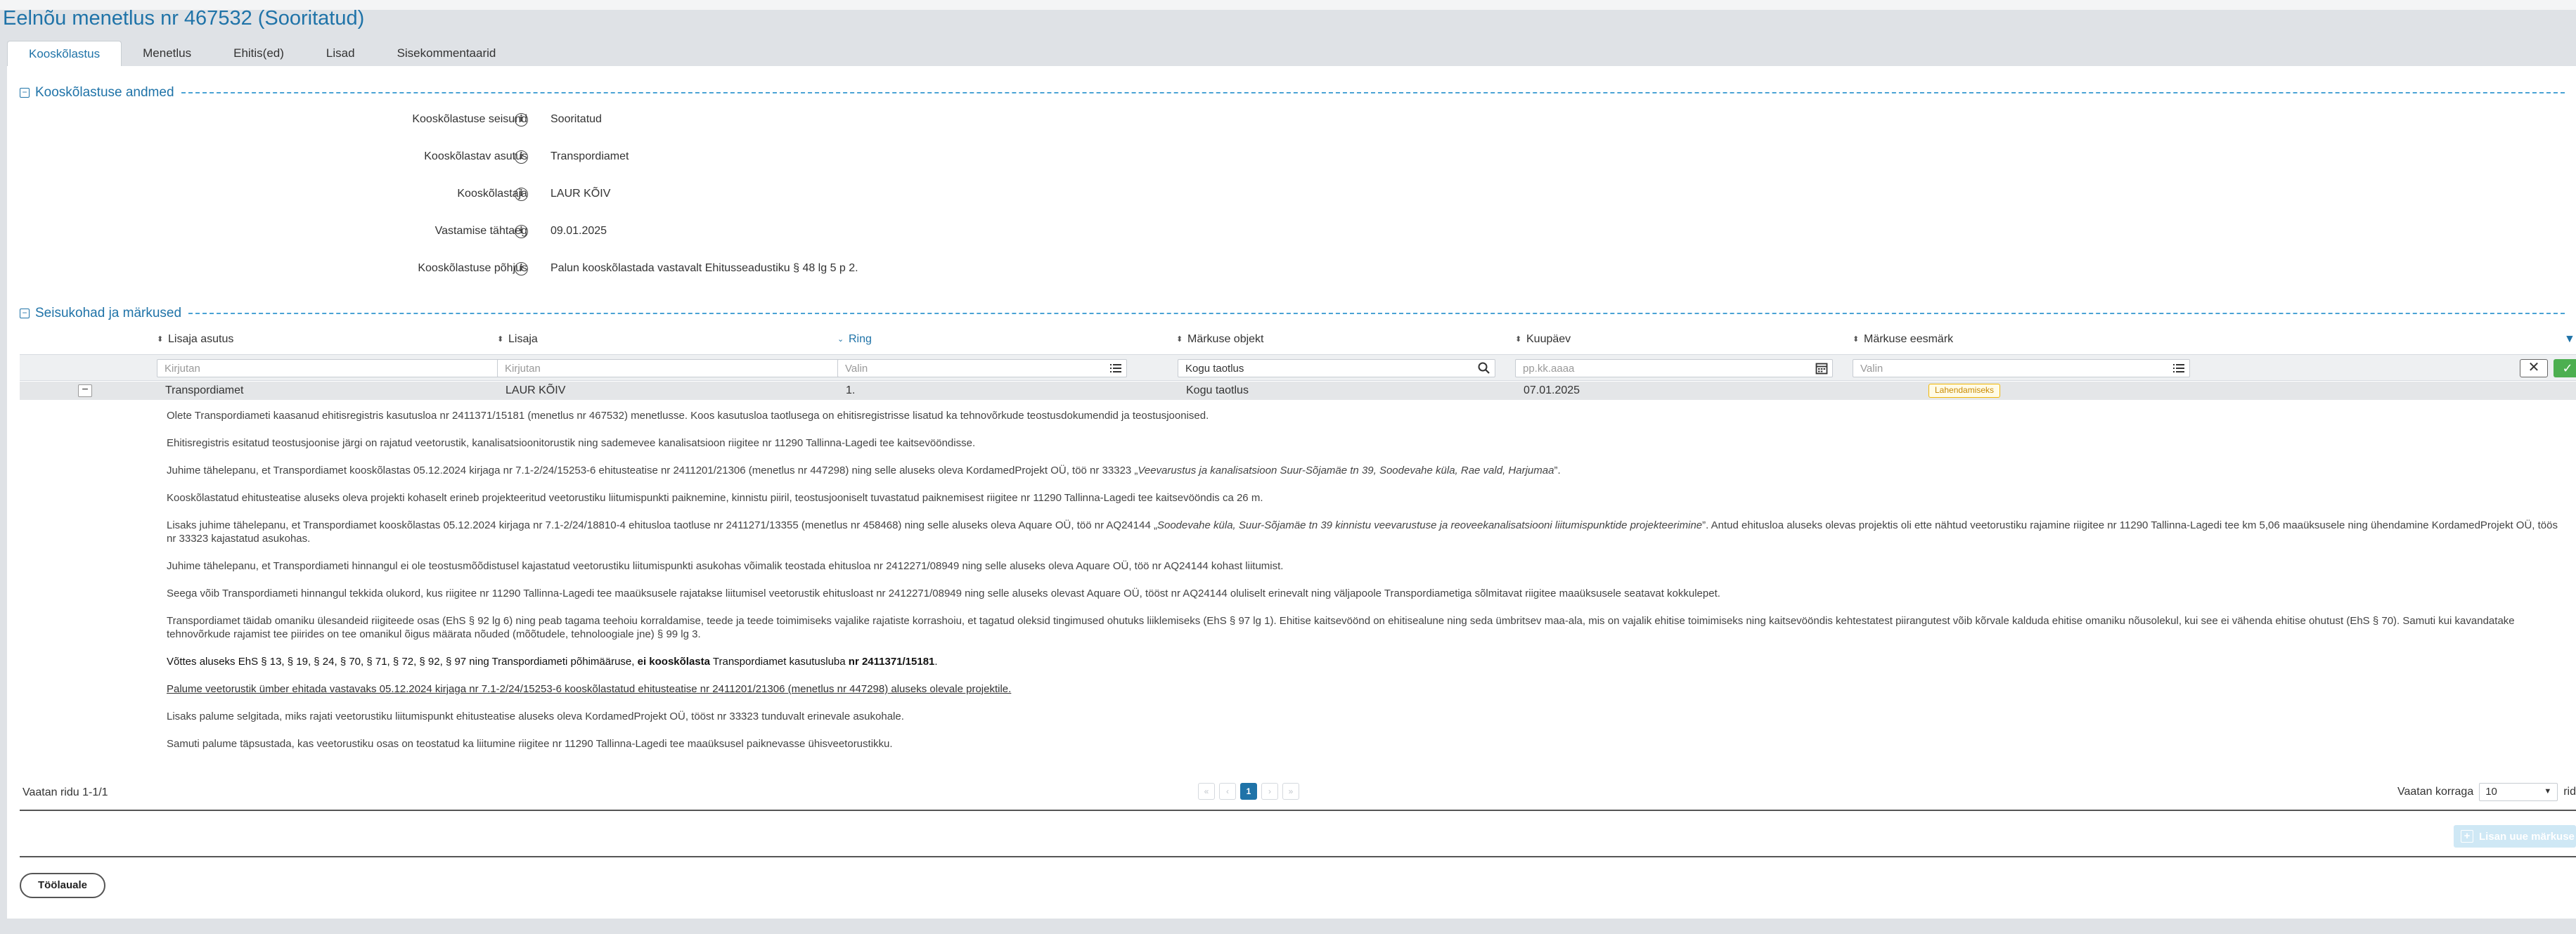 This screenshot has height=934, width=2576. What do you see at coordinates (2548, 791) in the screenshot?
I see `chevron-down-icon: ▼` at bounding box center [2548, 791].